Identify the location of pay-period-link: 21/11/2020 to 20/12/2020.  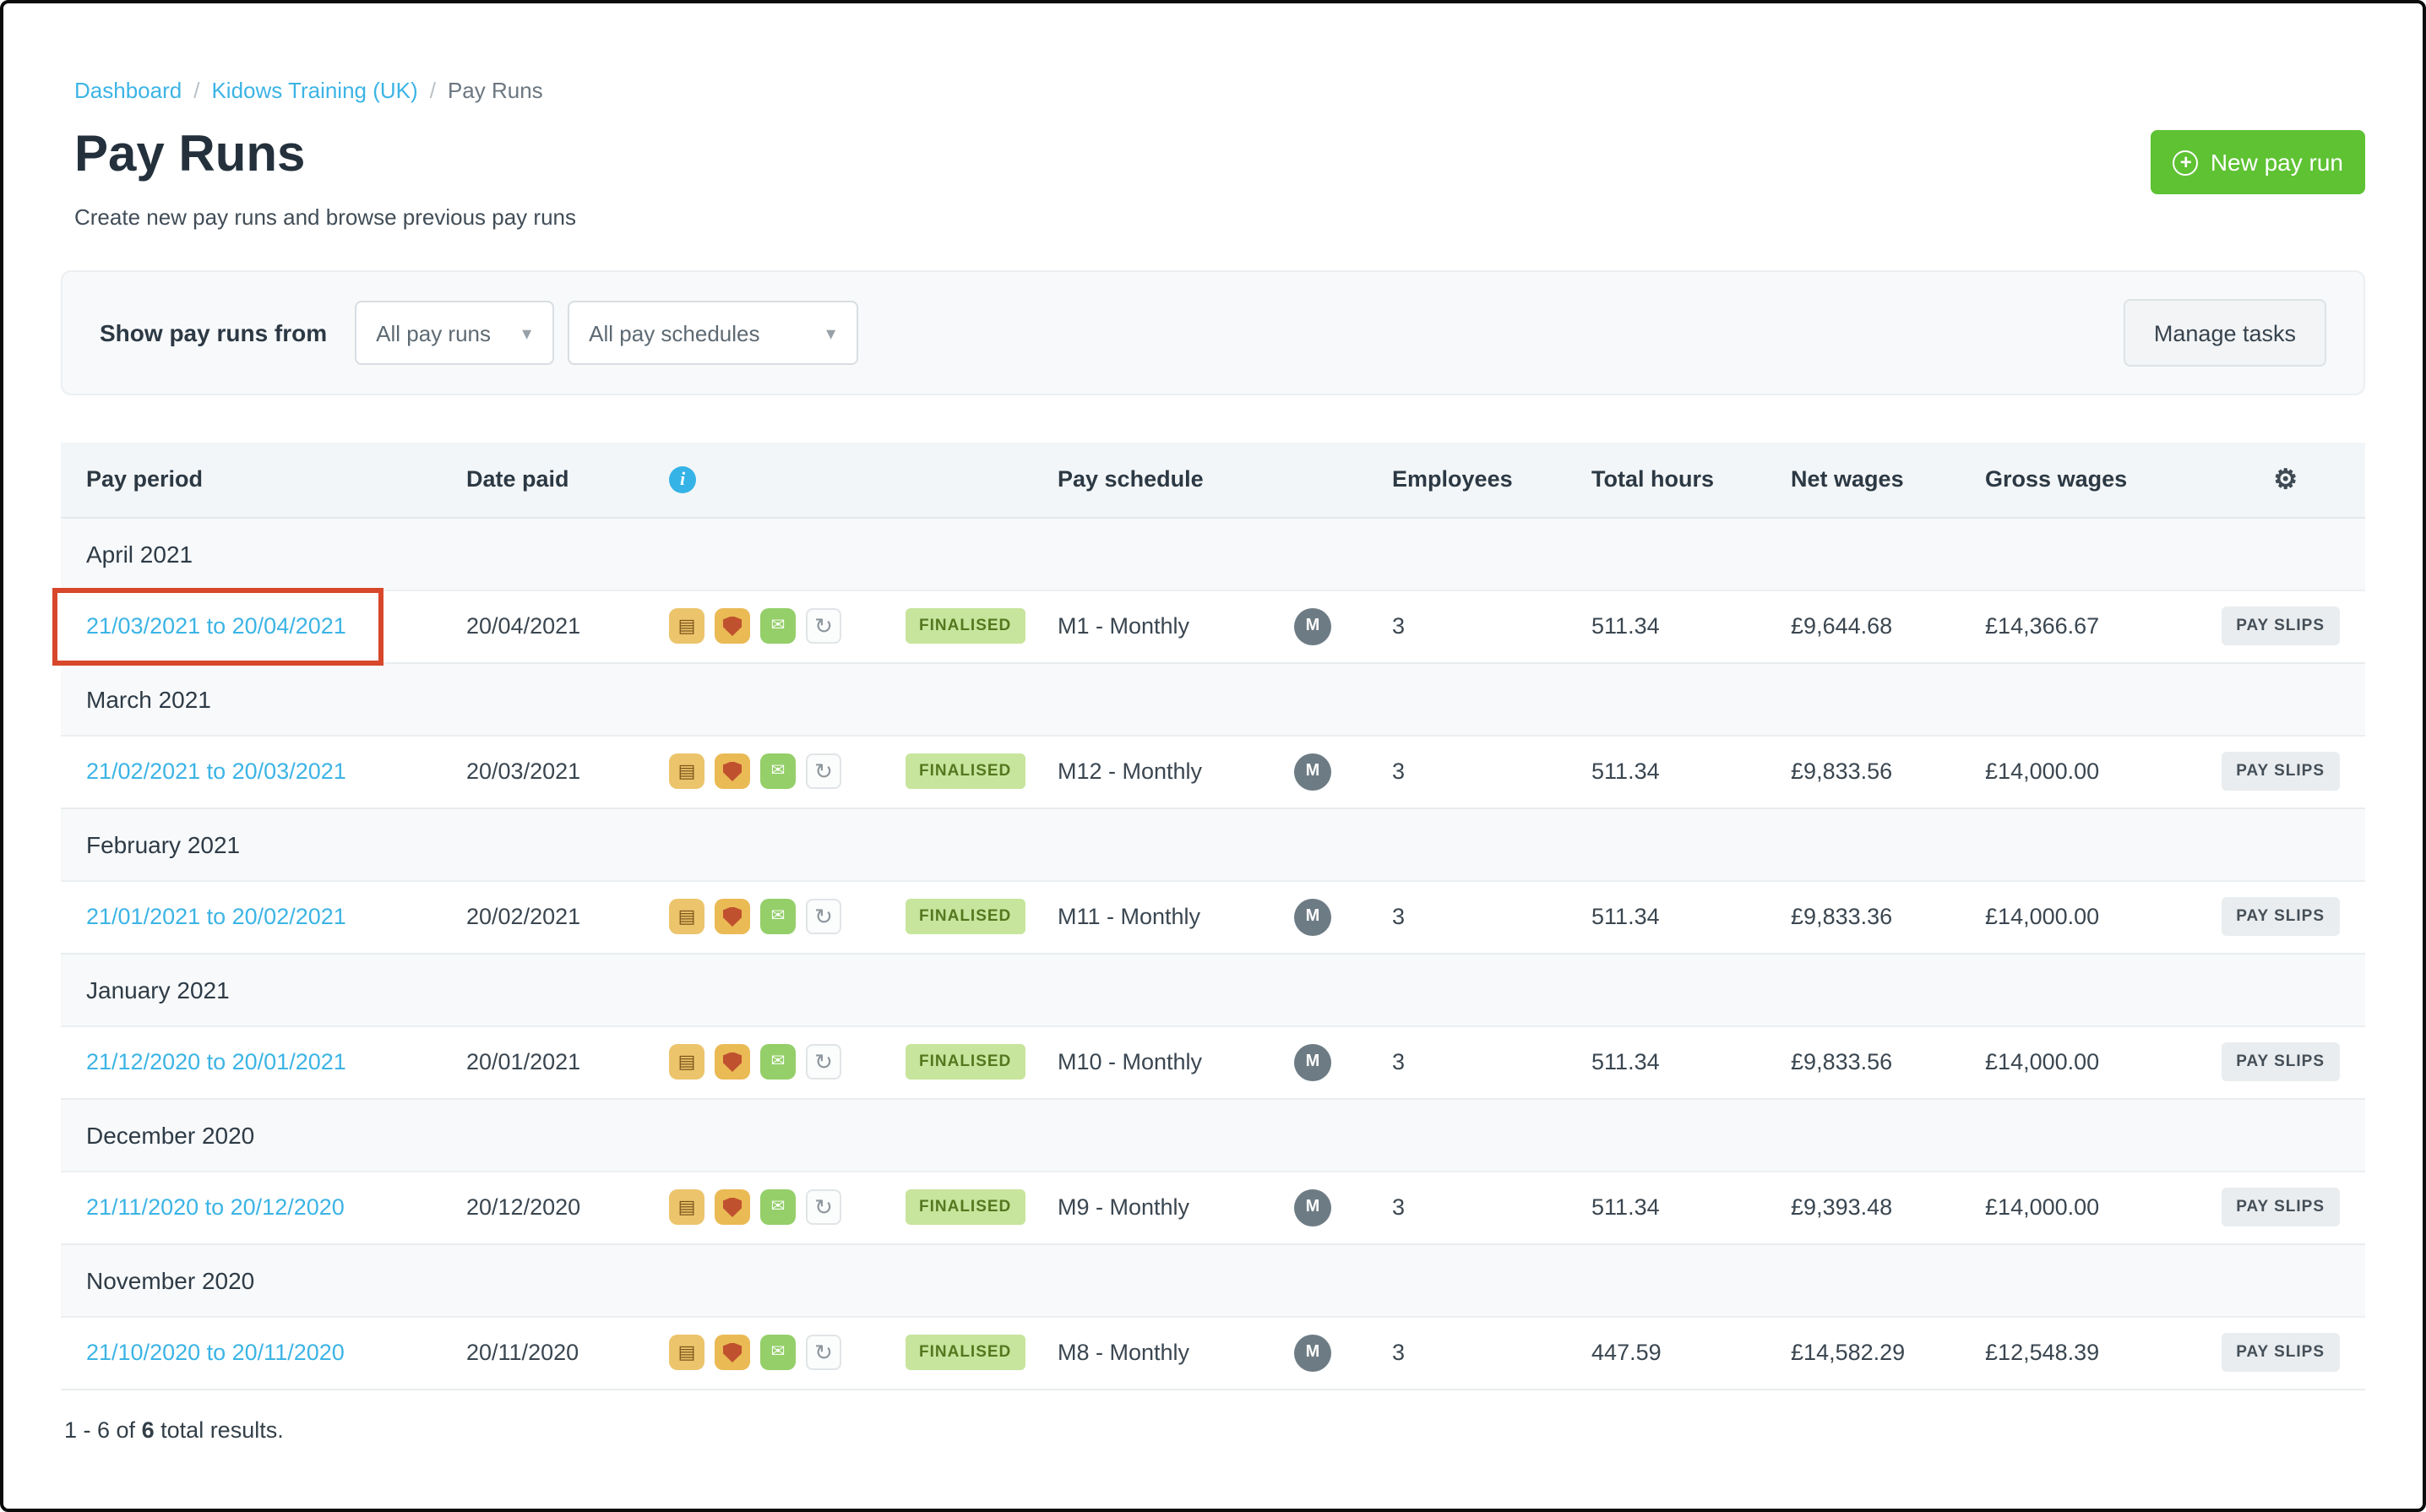
(215, 1207).